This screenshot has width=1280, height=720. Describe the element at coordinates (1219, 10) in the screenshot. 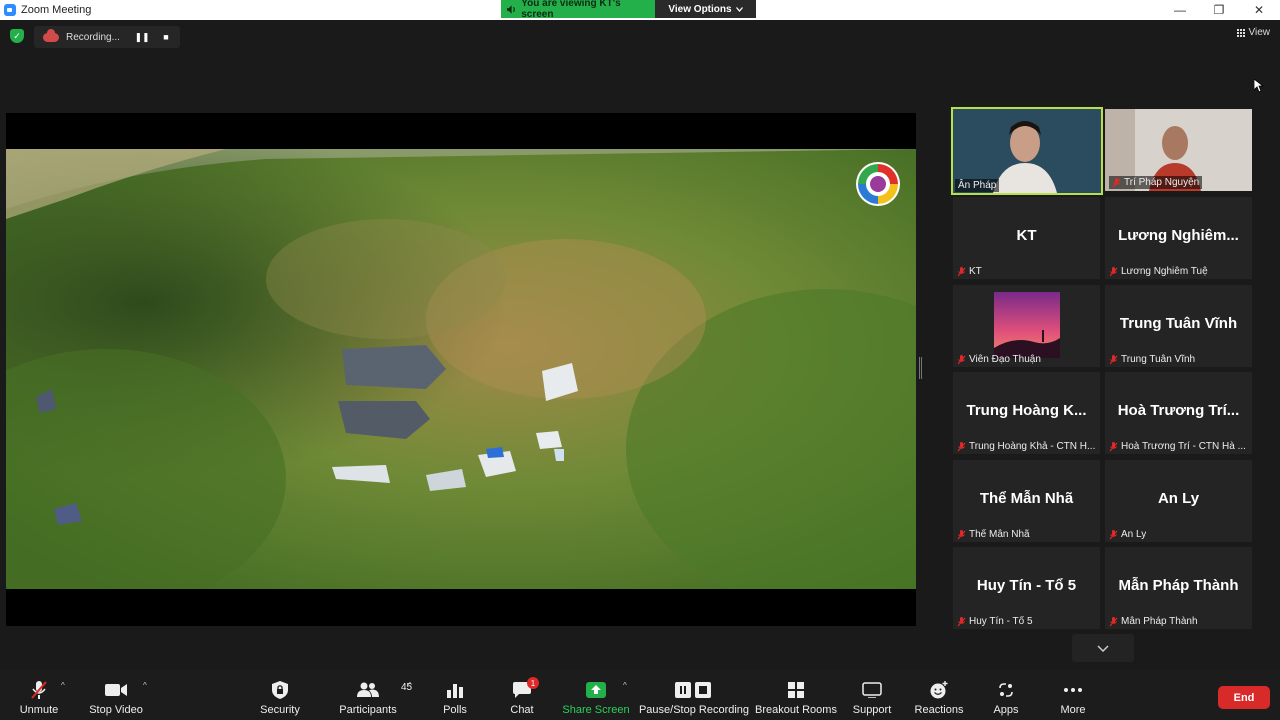

I see `maximize-button: ❐` at that location.